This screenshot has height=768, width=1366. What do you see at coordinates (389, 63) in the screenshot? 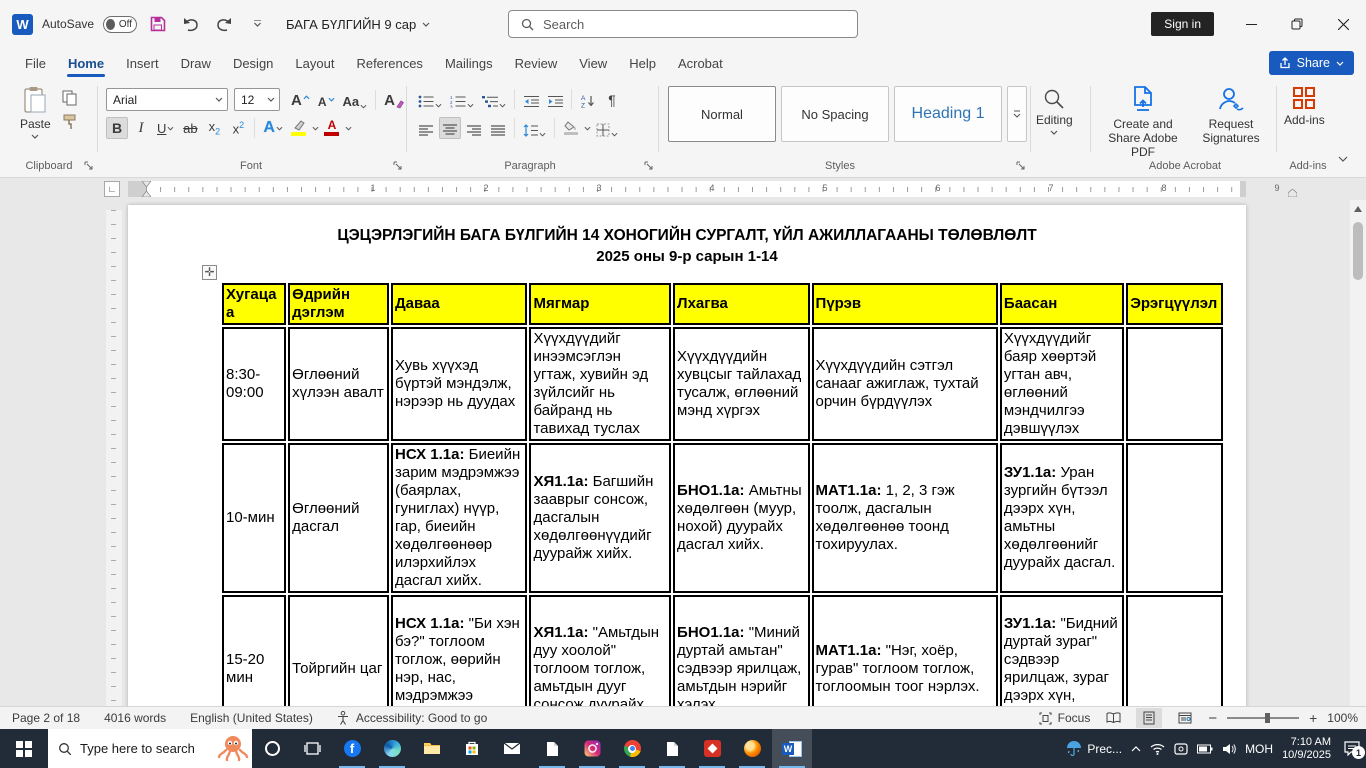
I see `tab-references: References` at bounding box center [389, 63].